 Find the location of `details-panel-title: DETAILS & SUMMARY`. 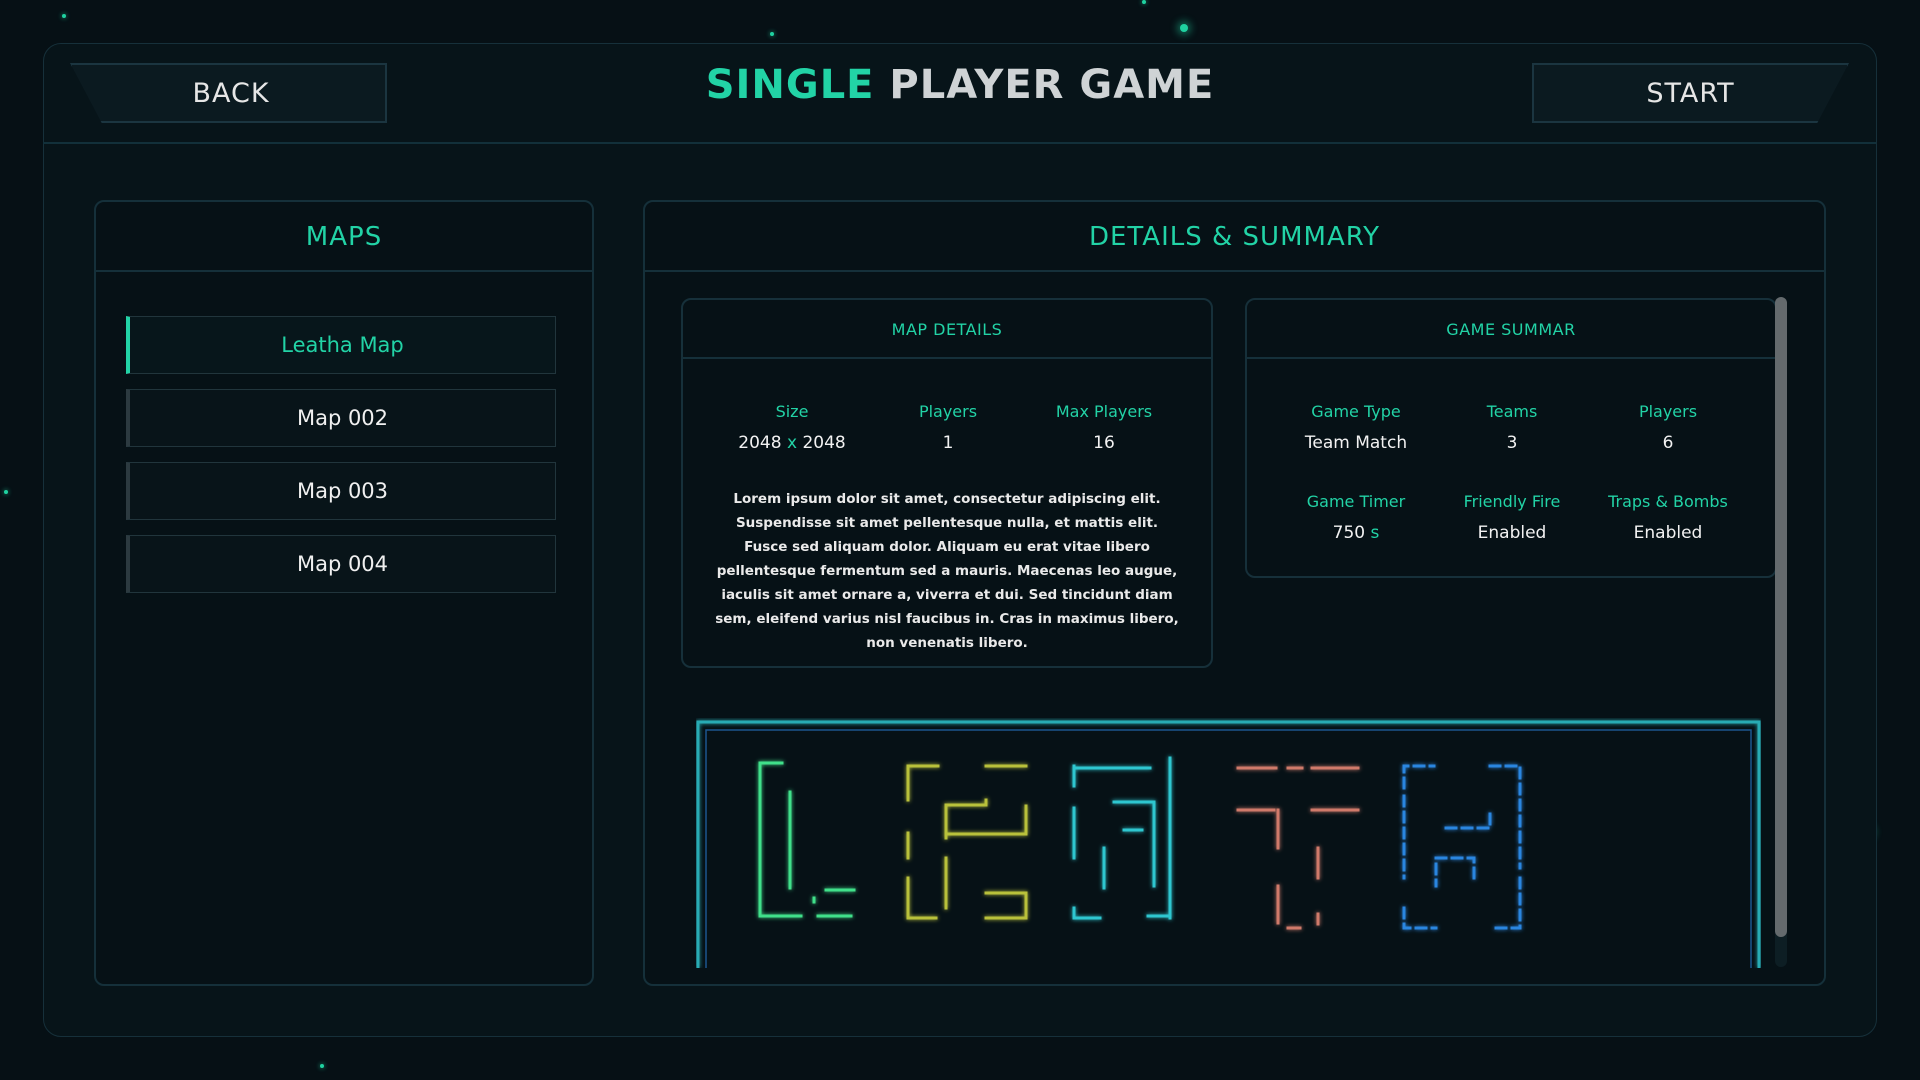

details-panel-title: DETAILS & SUMMARY is located at coordinates (1234, 237).